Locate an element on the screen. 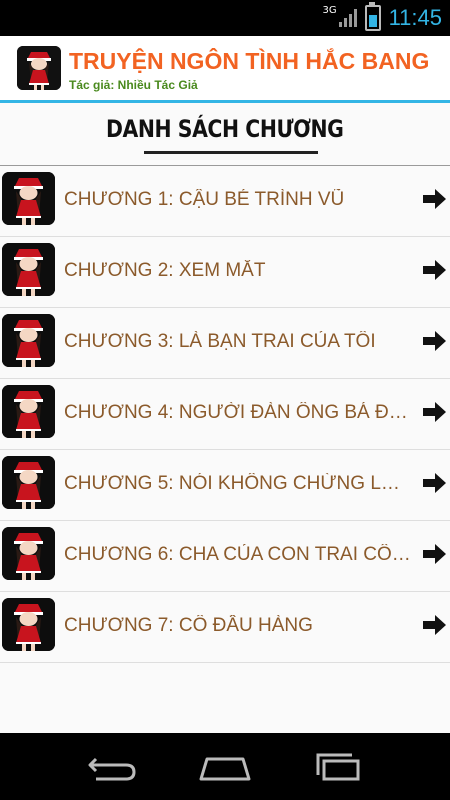 This screenshot has height=800, width=450. chapter-label: CHƯƠNG 4: NGƯỜI ĐÀN ÔNG BÁ ĐẠO is located at coordinates (238, 412).